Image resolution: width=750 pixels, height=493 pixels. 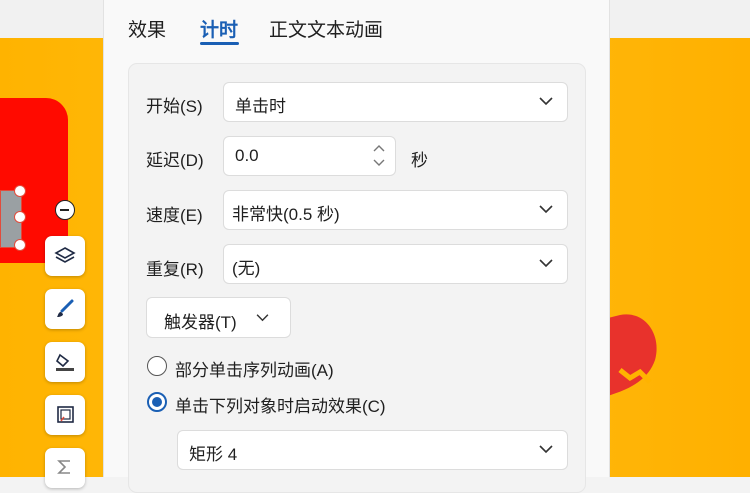 What do you see at coordinates (65, 210) in the screenshot?
I see `collapse-icon` at bounding box center [65, 210].